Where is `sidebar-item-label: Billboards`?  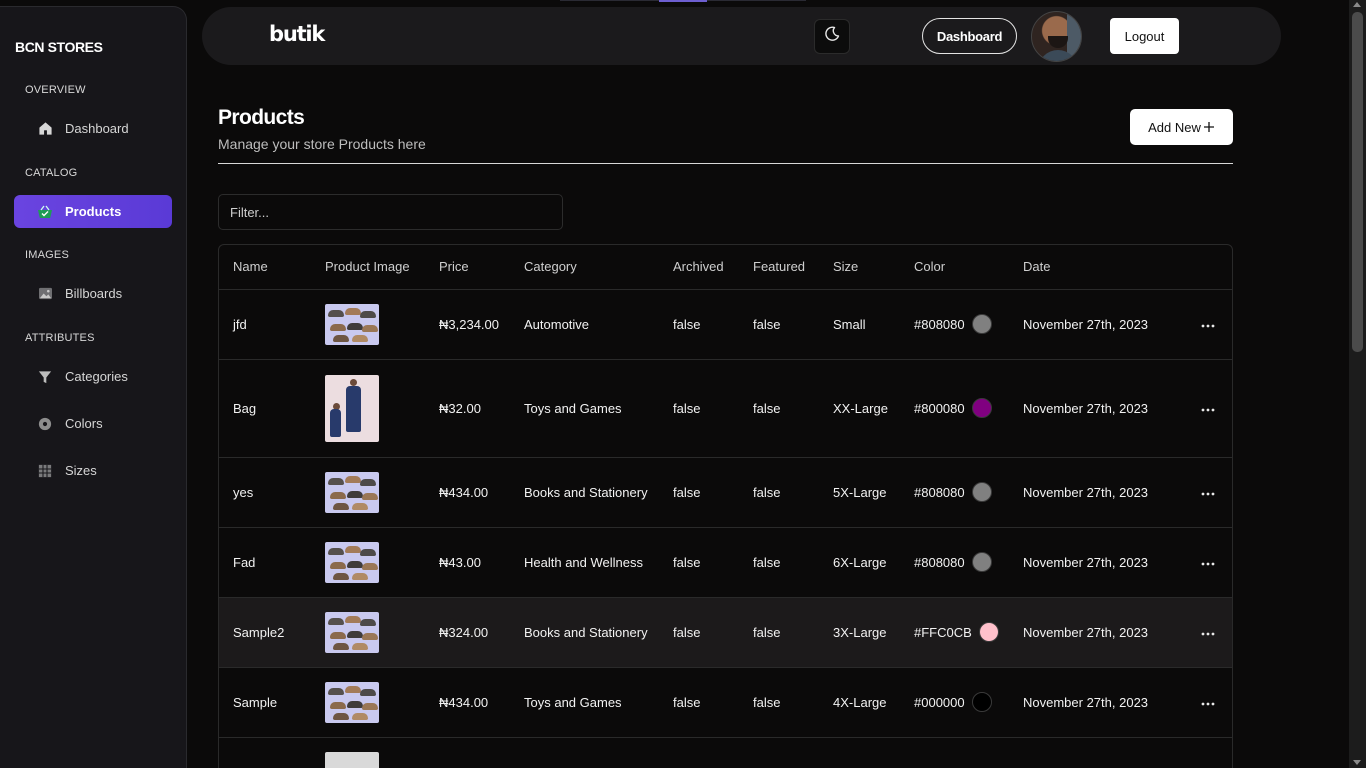 sidebar-item-label: Billboards is located at coordinates (94, 293).